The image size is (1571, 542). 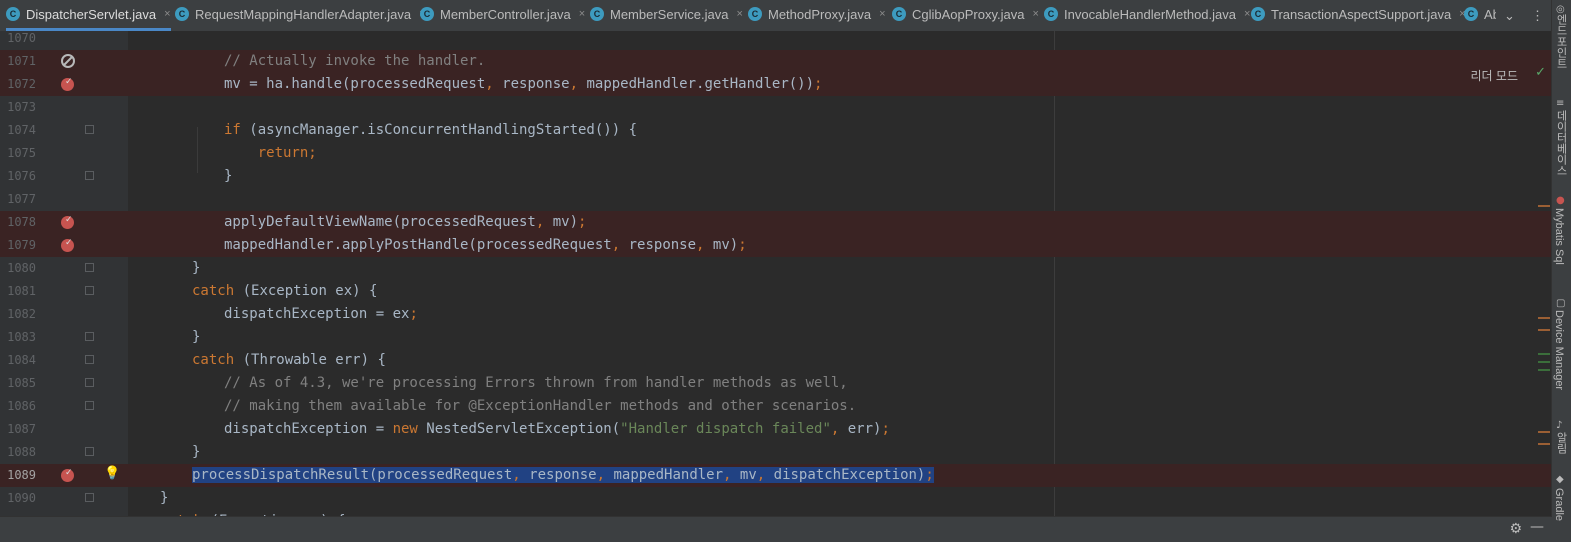 What do you see at coordinates (1147, 14) in the screenshot?
I see `tab-6: C InvocableHandlerMethod.java ×` at bounding box center [1147, 14].